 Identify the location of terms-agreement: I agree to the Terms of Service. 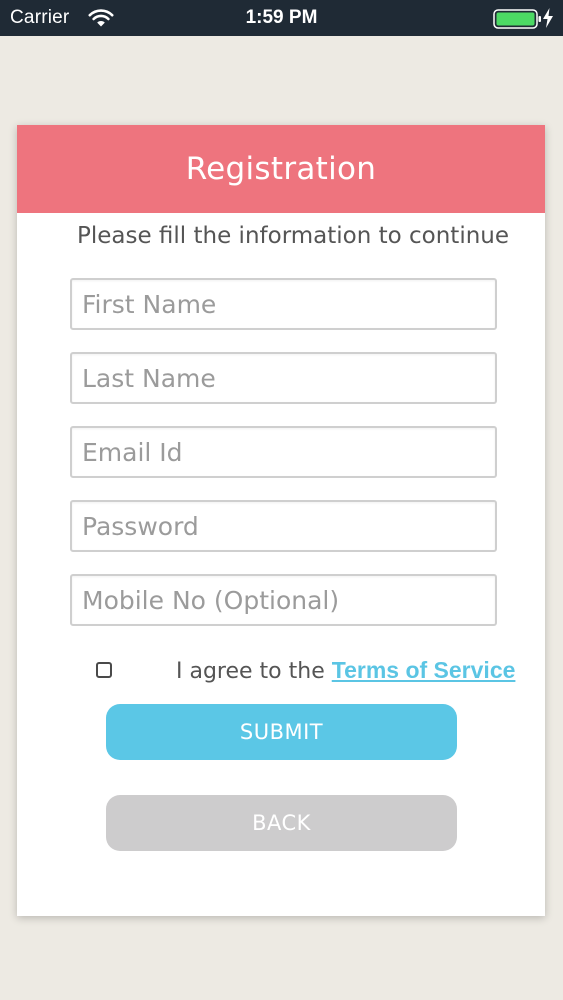
(281, 673).